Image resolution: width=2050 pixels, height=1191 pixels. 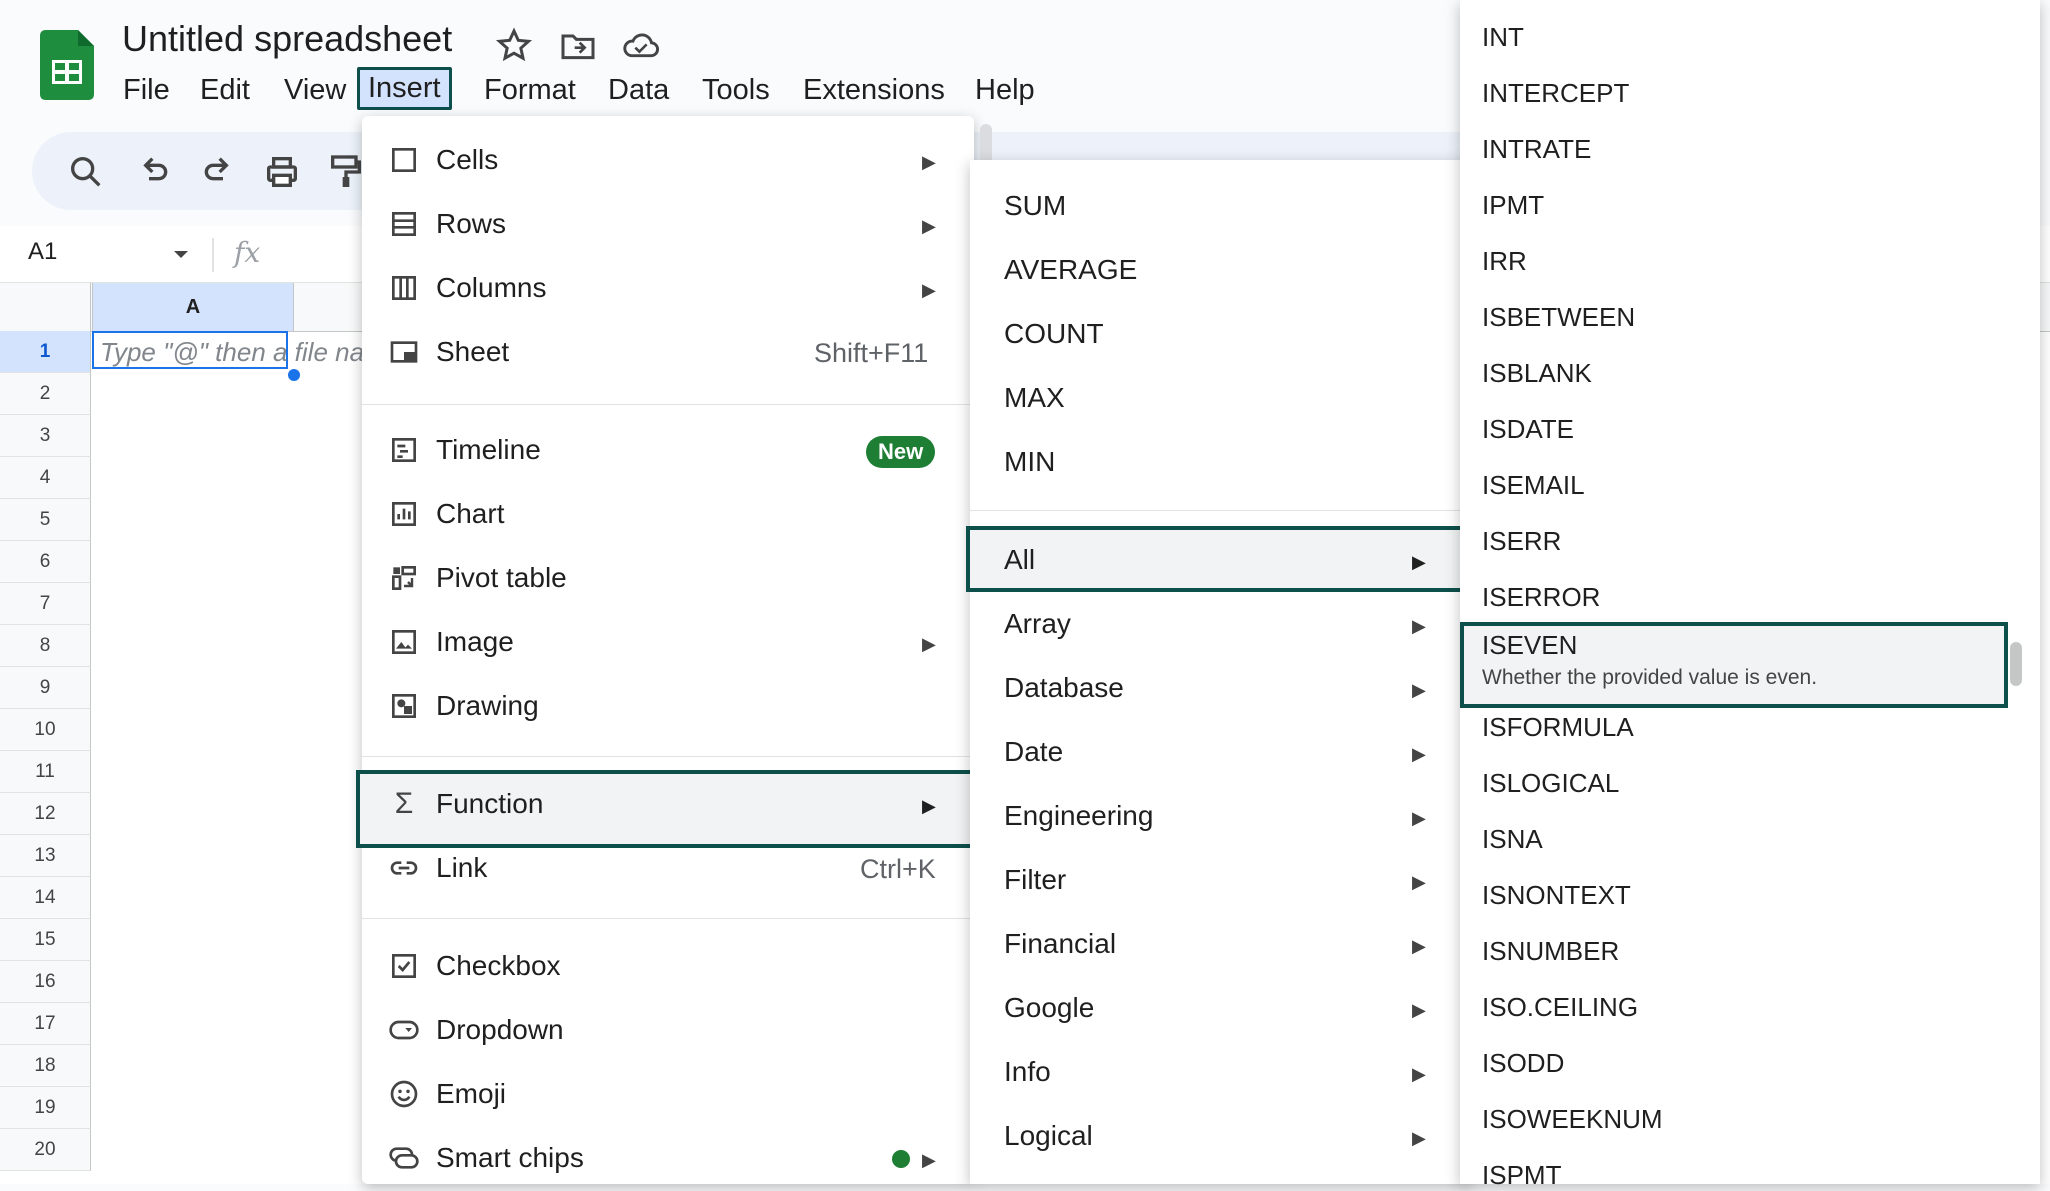 What do you see at coordinates (45, 688) in the screenshot?
I see `row-header: 9` at bounding box center [45, 688].